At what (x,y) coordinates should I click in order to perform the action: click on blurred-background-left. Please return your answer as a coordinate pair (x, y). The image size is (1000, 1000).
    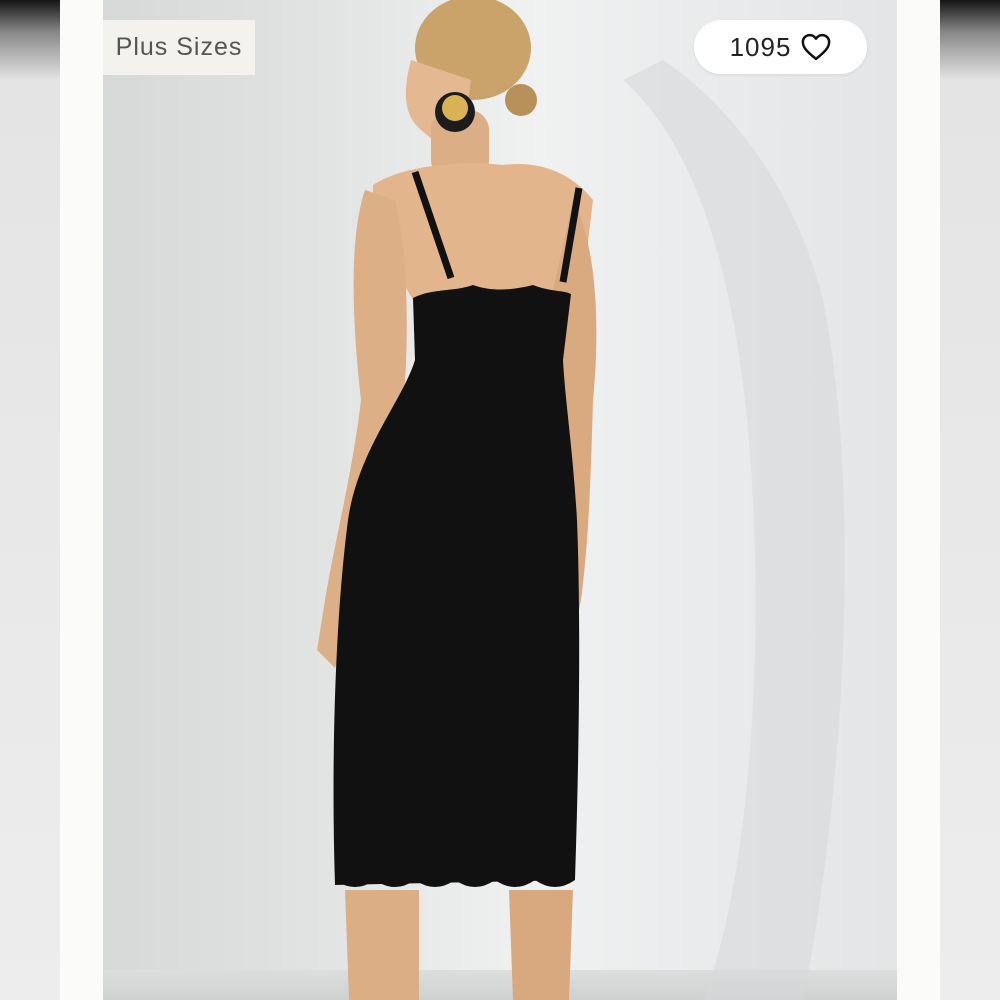
    Looking at the image, I should click on (30, 500).